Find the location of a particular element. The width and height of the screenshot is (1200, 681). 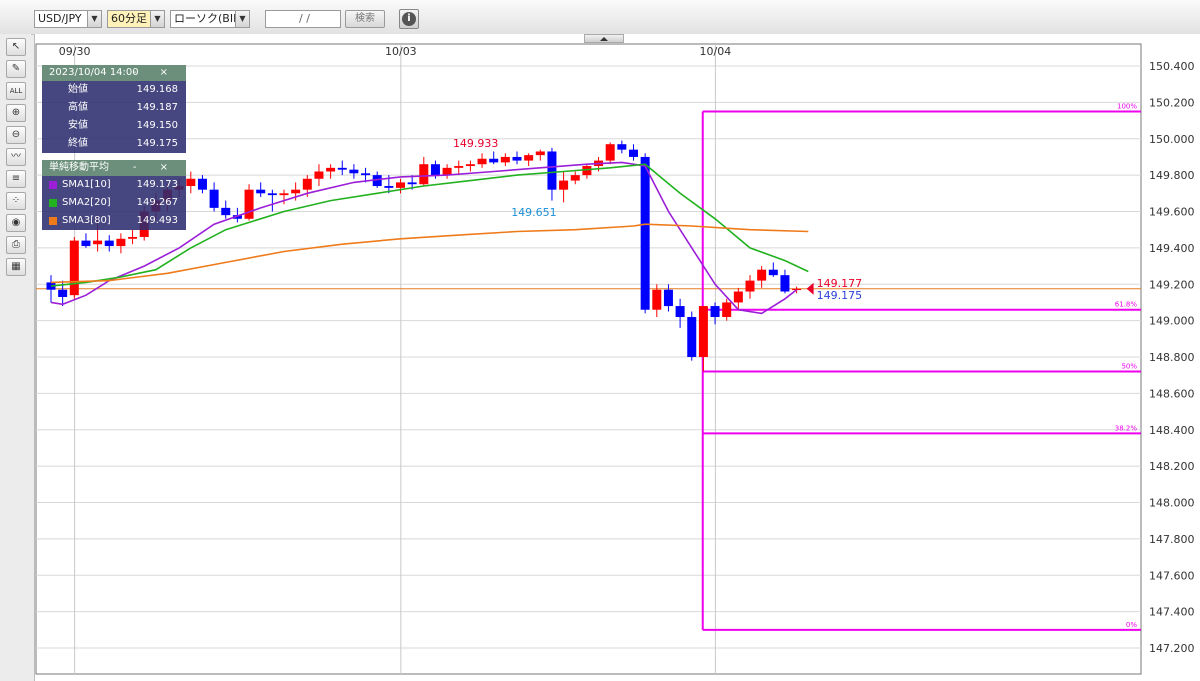

y-tick-label: 149.200 is located at coordinates (1172, 284).